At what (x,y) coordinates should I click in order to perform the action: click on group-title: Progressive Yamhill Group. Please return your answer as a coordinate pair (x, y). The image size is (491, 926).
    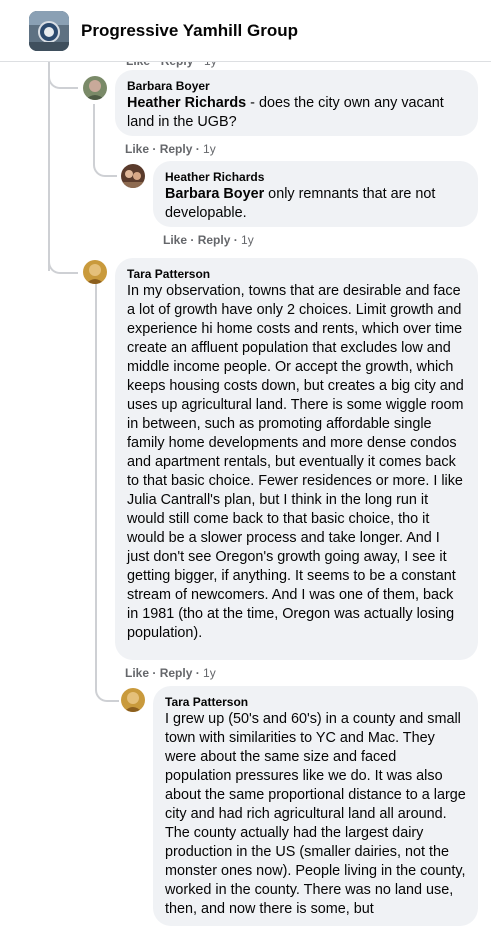
    Looking at the image, I should click on (189, 31).